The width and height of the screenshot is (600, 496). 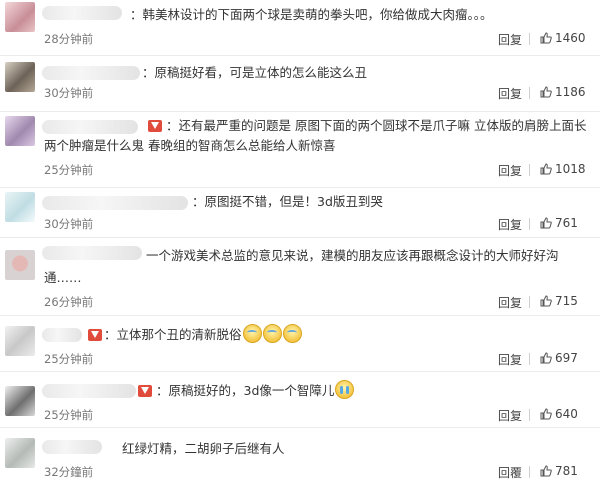 I want to click on comment-text: 红绿灯精，二胡卵子后继有人, so click(x=203, y=448).